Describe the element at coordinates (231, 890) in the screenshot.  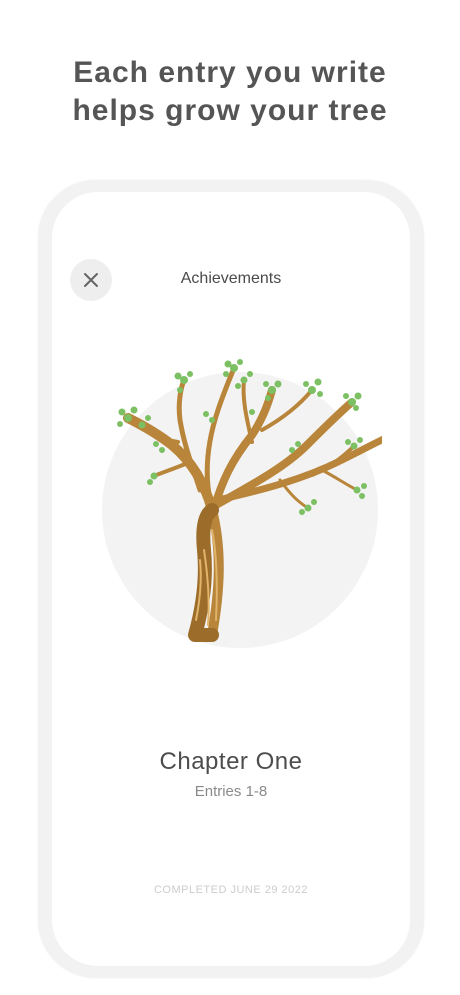
I see `completed-date: COMPLETED JUNE 29 2022` at that location.